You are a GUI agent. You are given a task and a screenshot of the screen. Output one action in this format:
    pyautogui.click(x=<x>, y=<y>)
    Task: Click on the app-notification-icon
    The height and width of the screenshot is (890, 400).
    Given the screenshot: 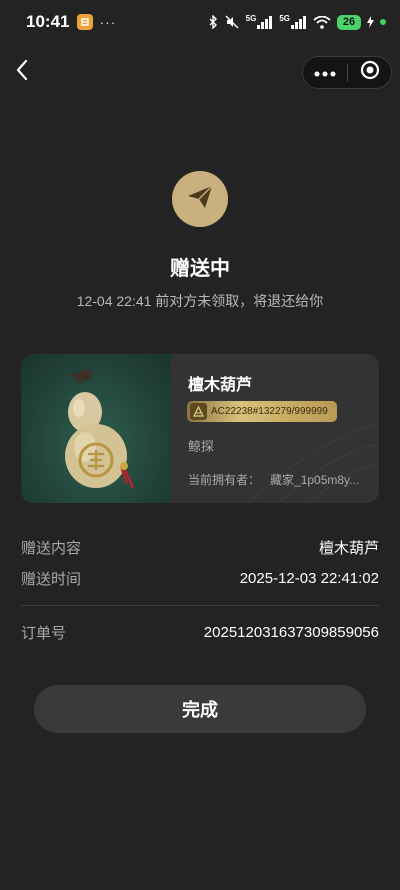 What is the action you would take?
    pyautogui.click(x=85, y=22)
    